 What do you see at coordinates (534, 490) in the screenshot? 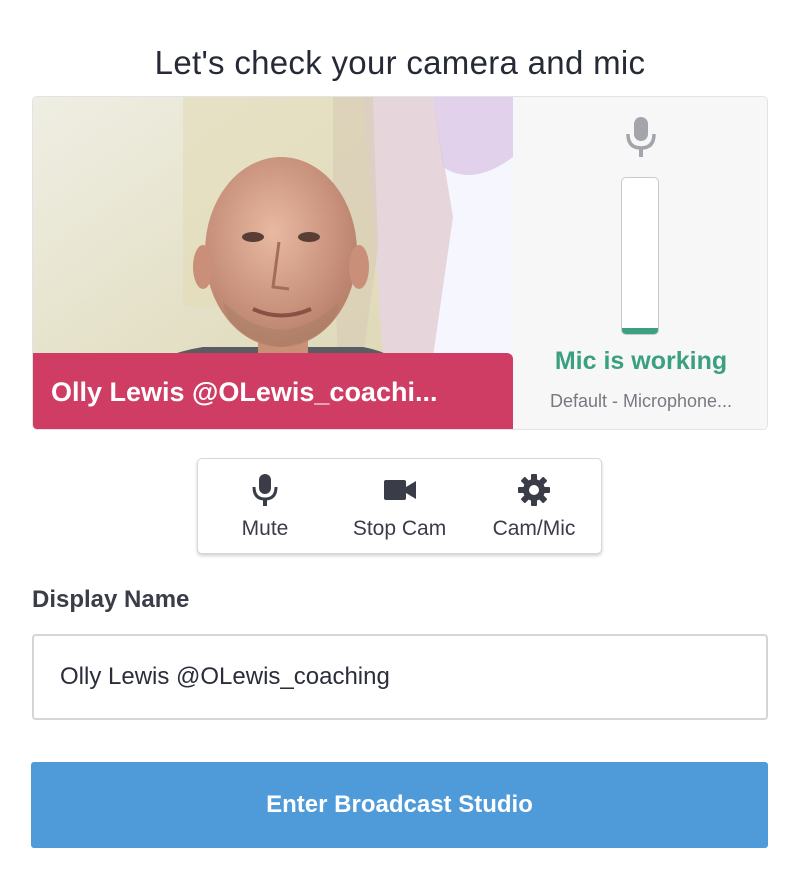
I see `gear-icon` at bounding box center [534, 490].